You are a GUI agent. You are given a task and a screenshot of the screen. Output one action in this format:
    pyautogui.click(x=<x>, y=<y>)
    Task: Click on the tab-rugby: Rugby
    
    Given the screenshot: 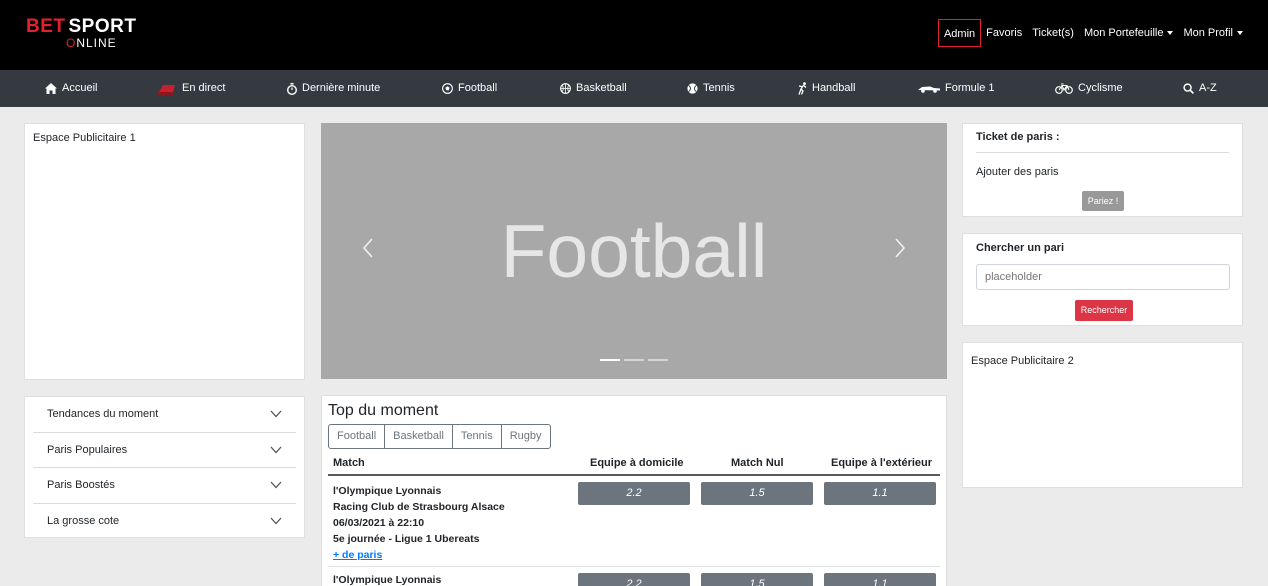 What is the action you would take?
    pyautogui.click(x=525, y=436)
    